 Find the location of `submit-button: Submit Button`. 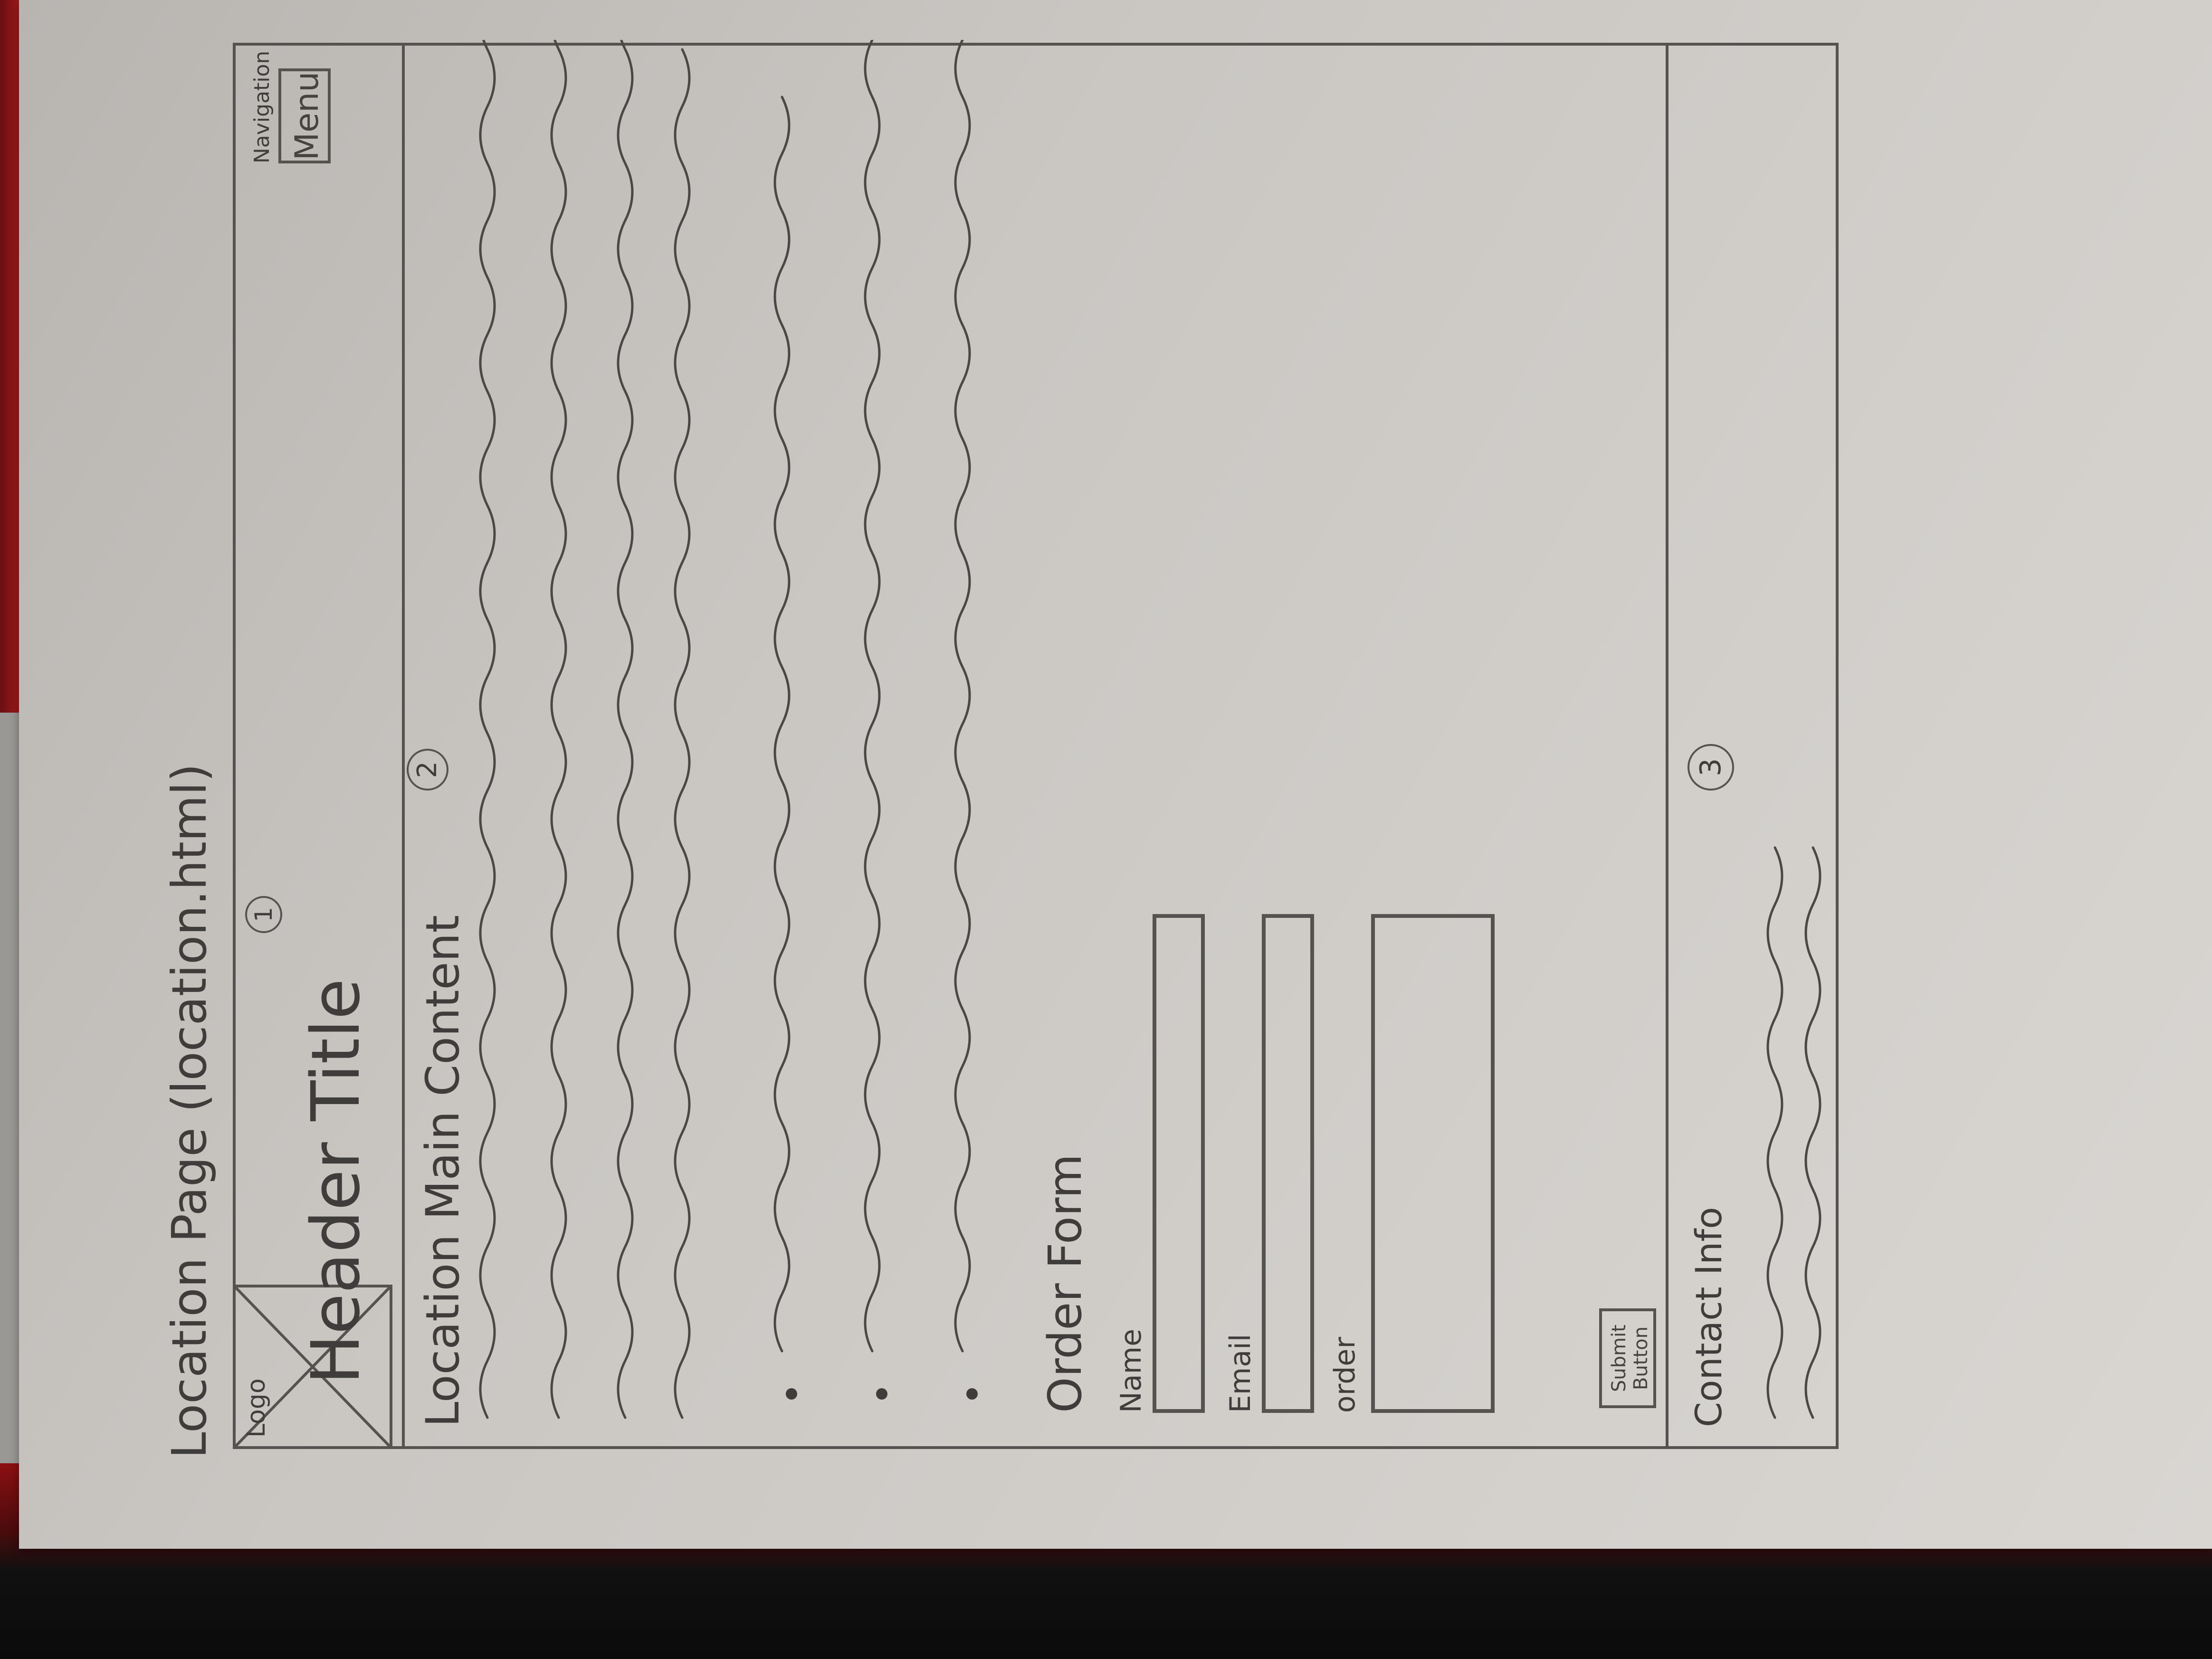

submit-button: Submit Button is located at coordinates (1627, 1358).